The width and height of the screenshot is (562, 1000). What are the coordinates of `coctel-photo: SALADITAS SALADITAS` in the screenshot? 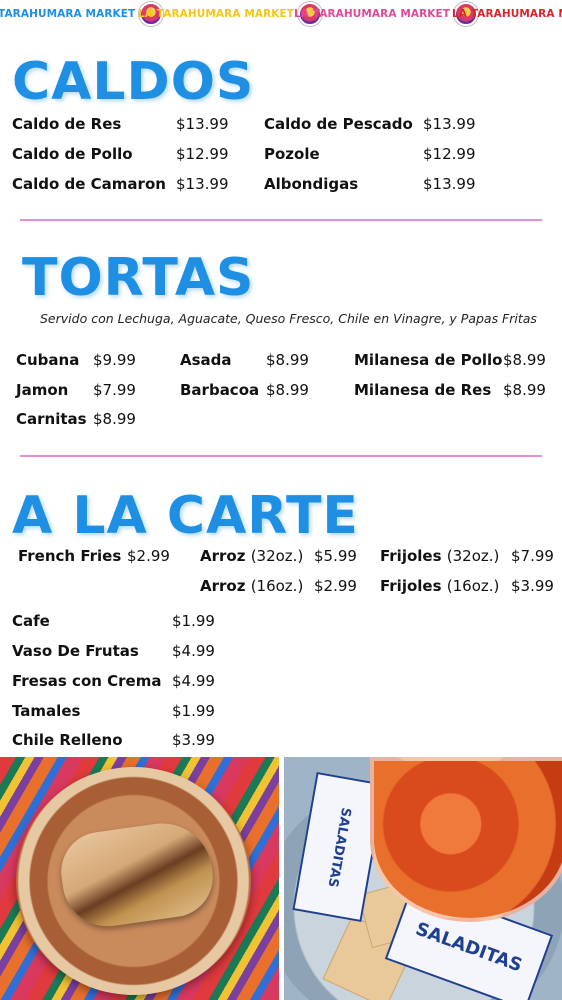 It's located at (423, 878).